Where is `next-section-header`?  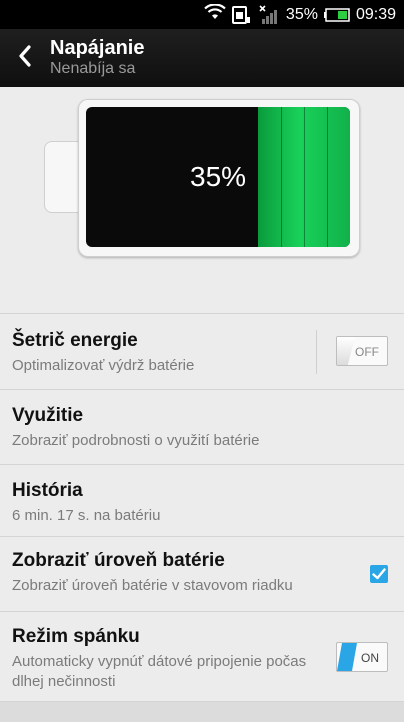 next-section-header is located at coordinates (202, 712).